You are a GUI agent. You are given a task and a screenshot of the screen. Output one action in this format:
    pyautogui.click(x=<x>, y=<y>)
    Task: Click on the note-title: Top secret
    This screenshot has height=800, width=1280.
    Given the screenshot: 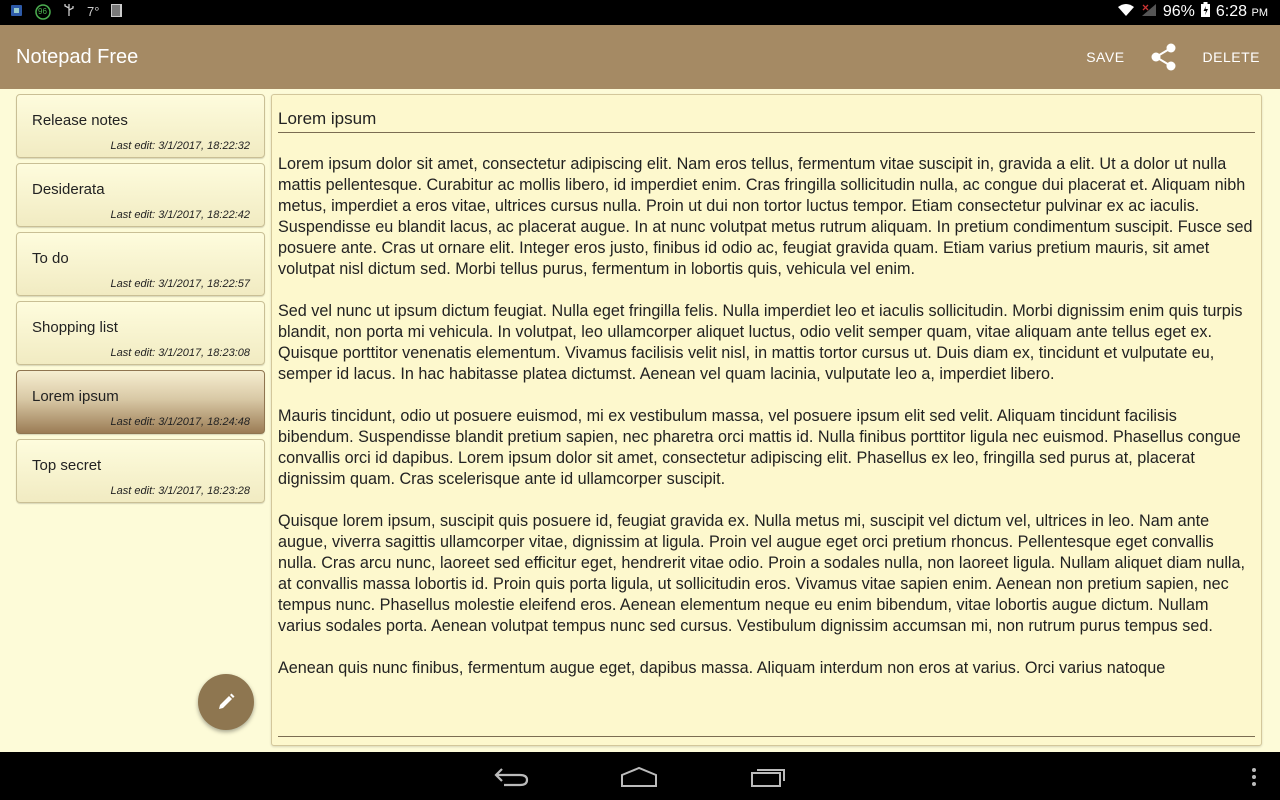 What is the action you would take?
    pyautogui.click(x=67, y=465)
    